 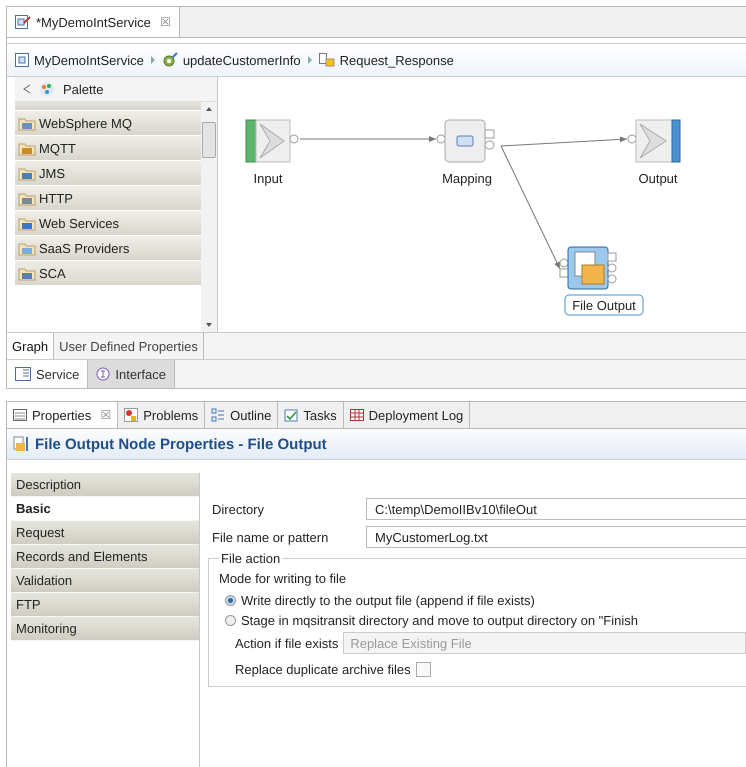 What do you see at coordinates (251, 558) in the screenshot?
I see `group-title: File action` at bounding box center [251, 558].